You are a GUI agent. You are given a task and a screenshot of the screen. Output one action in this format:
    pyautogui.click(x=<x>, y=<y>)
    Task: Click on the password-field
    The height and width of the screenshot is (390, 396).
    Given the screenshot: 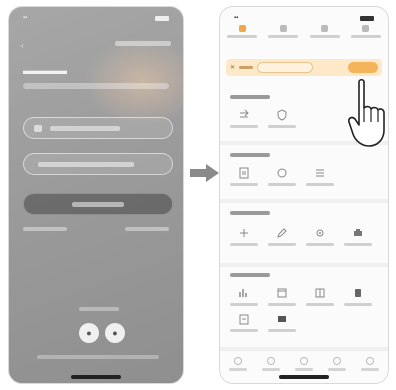 What is the action you would take?
    pyautogui.click(x=98, y=164)
    